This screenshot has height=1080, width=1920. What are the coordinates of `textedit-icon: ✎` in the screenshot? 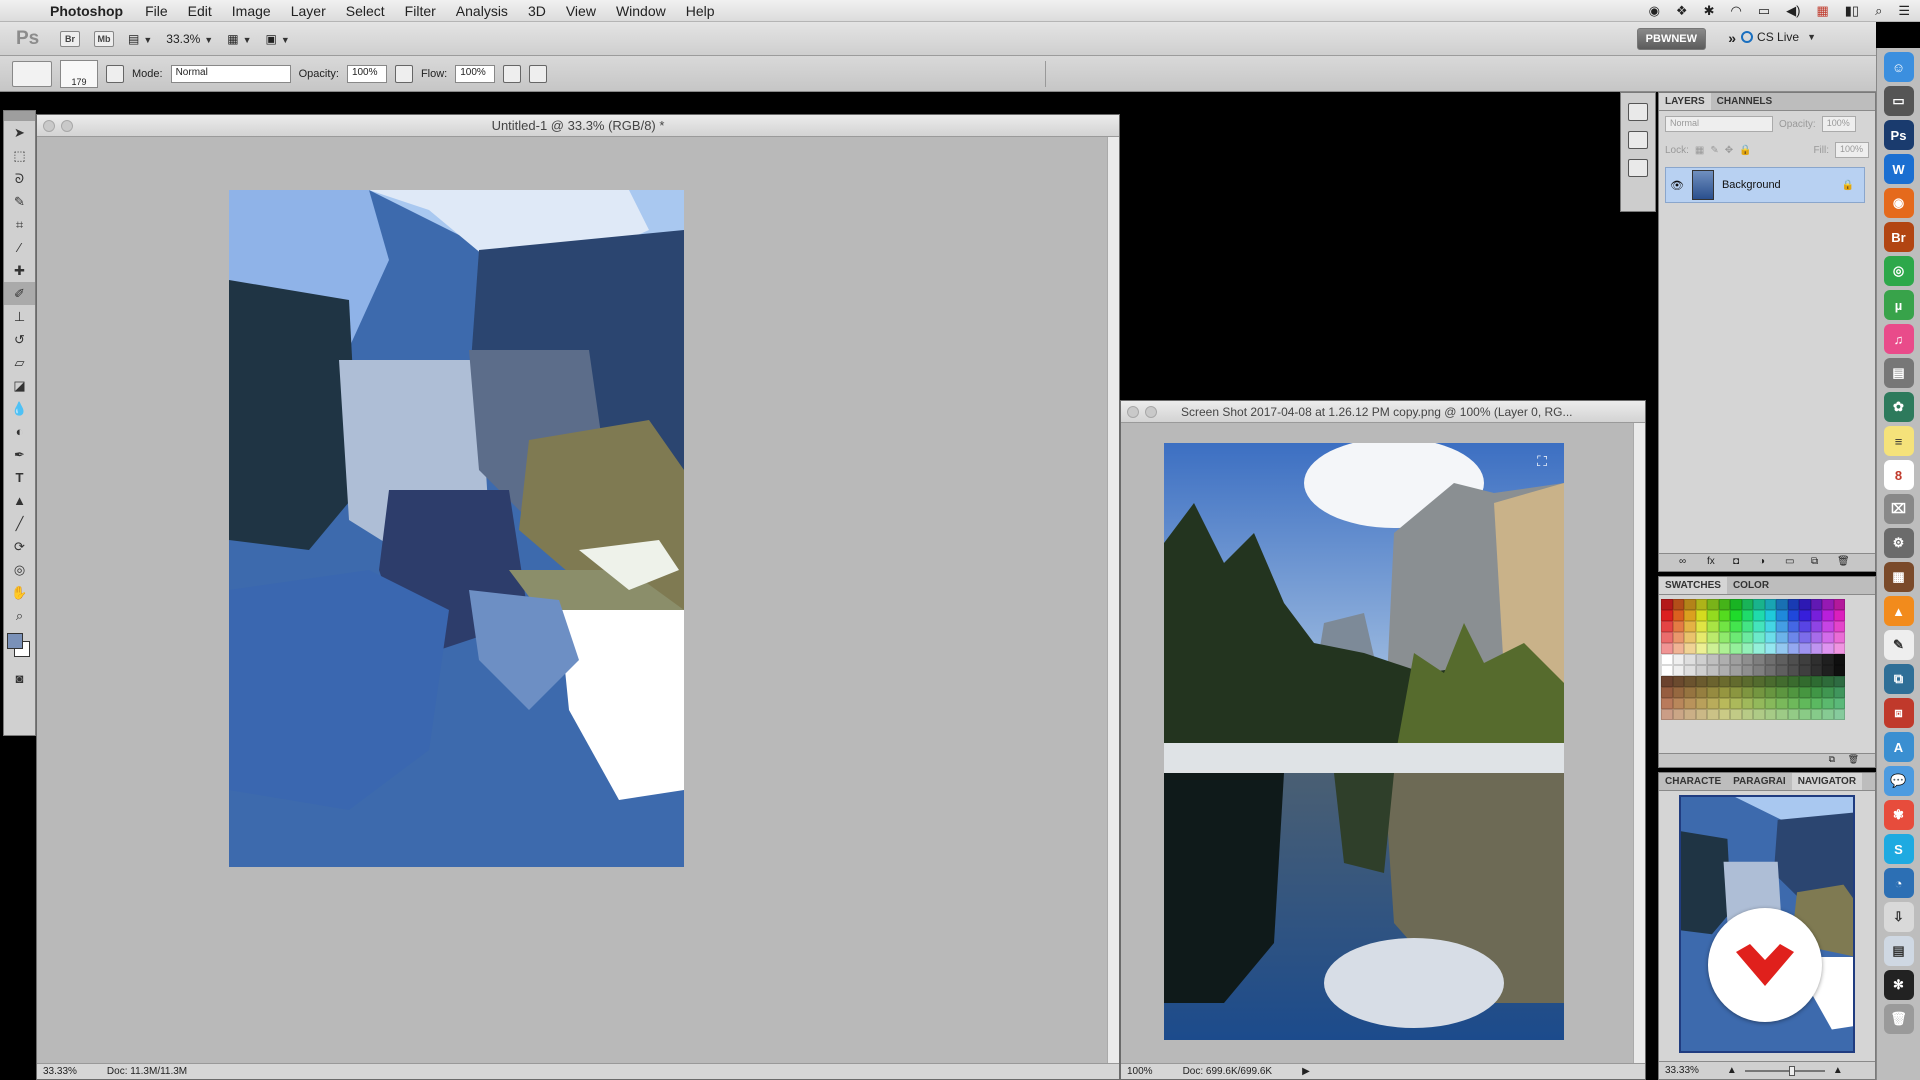 It's located at (1898, 645).